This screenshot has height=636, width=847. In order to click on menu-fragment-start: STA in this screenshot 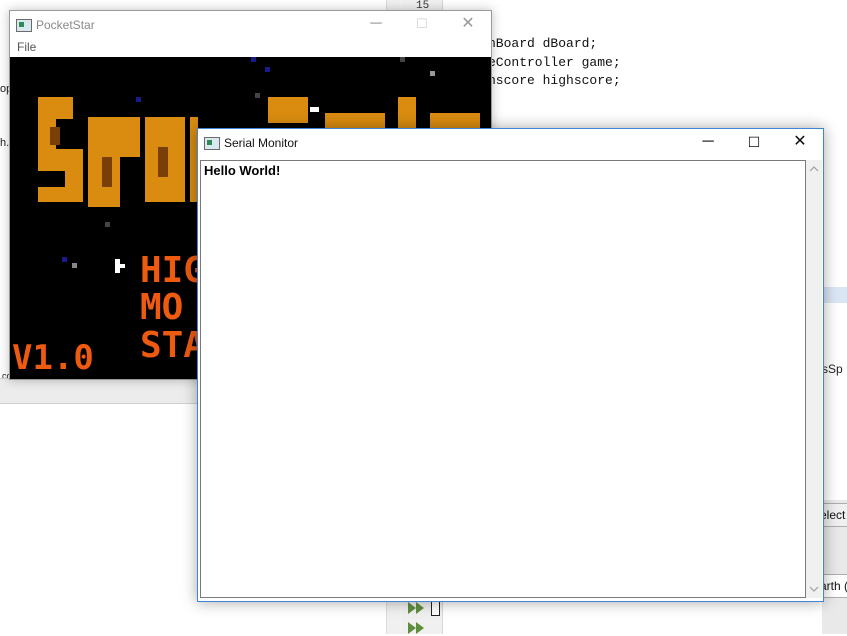, I will do `click(172, 345)`.